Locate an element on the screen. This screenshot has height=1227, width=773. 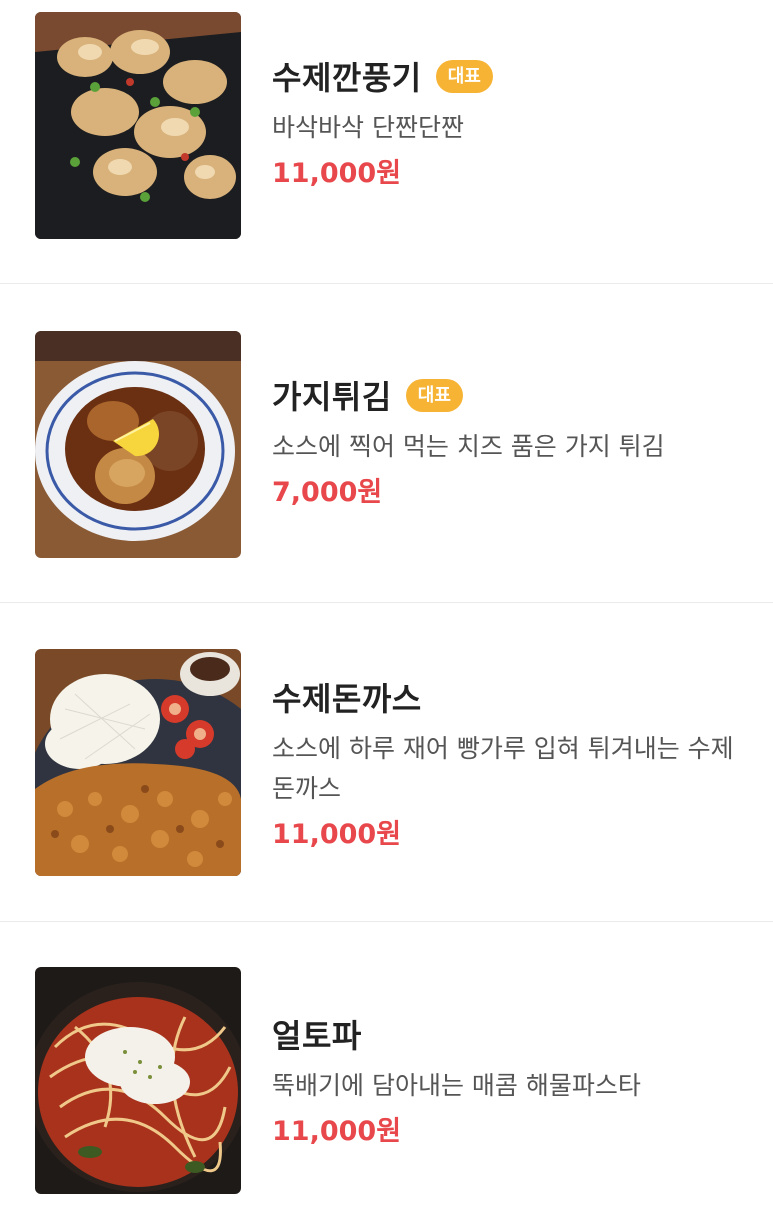
pork-cutlet-photo is located at coordinates (138, 762).